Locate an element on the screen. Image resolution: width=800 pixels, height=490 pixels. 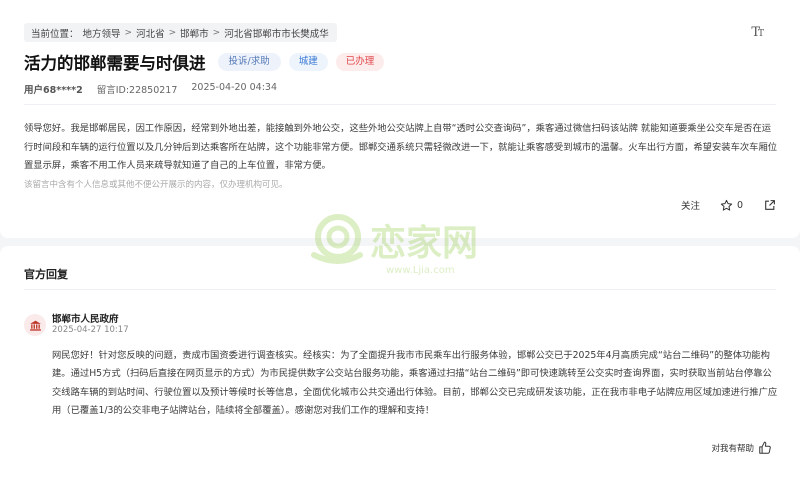
breadcrumb-item-mayor: 河北省邯郸市市长樊成华 is located at coordinates (276, 33).